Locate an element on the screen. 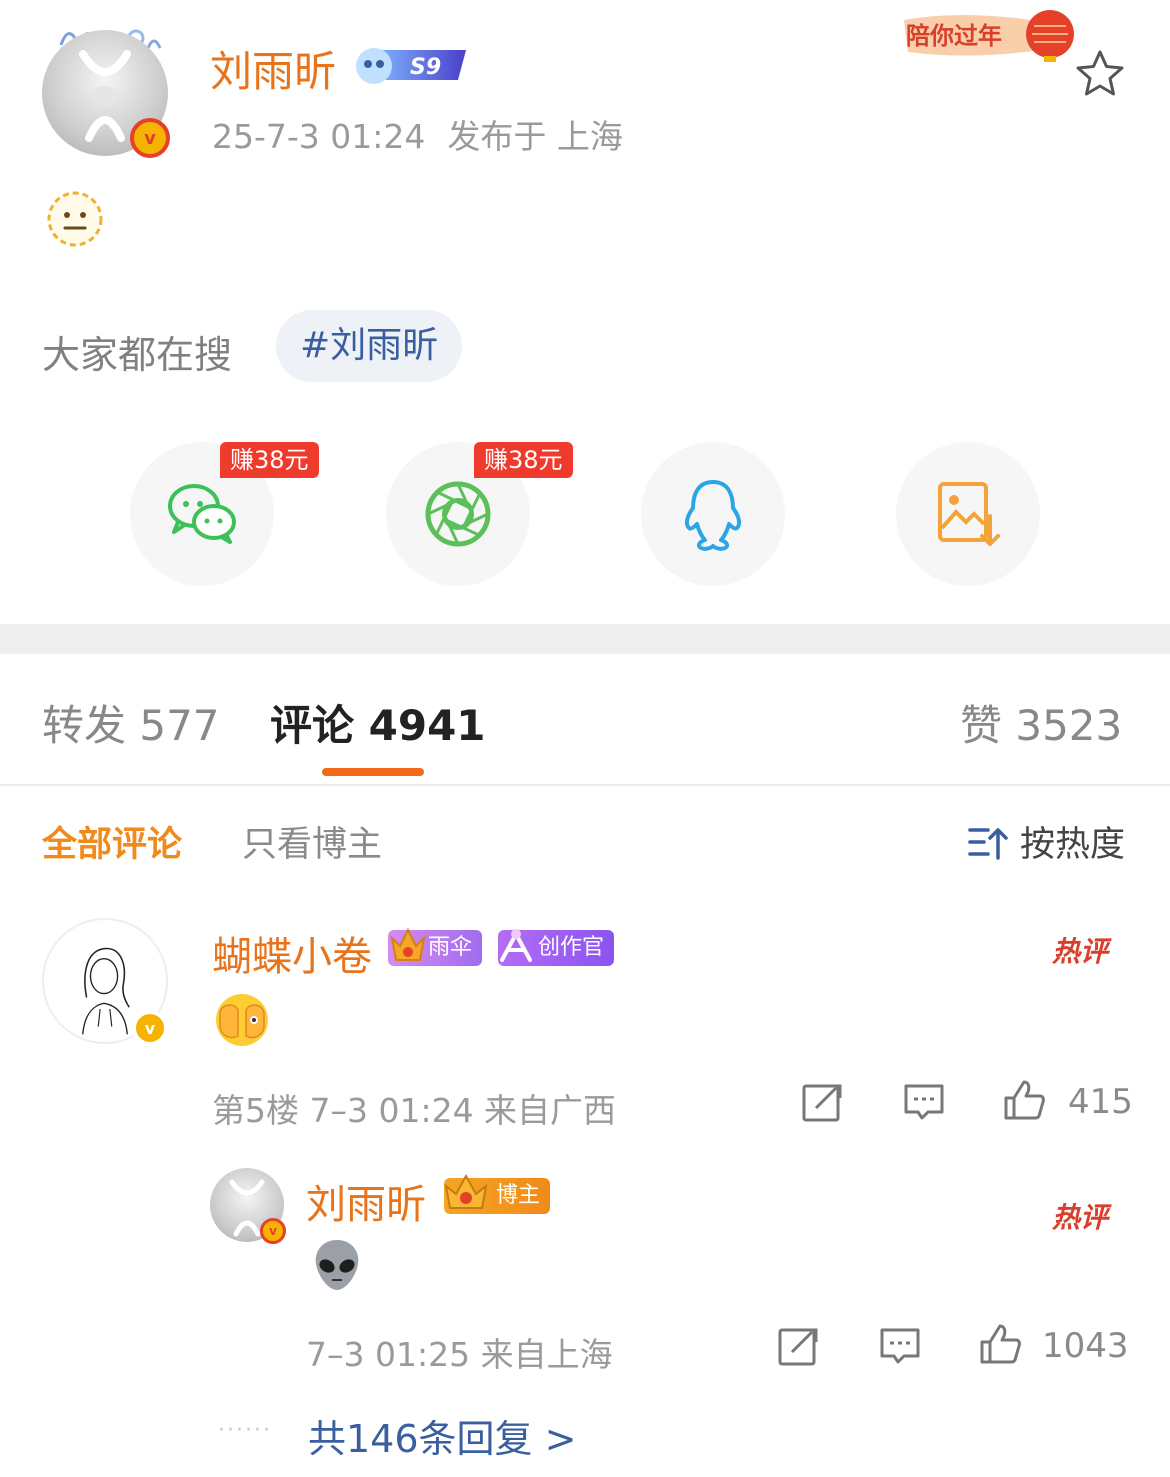 This screenshot has width=1170, height=1477. promo-text: 陪你过年 is located at coordinates (954, 36).